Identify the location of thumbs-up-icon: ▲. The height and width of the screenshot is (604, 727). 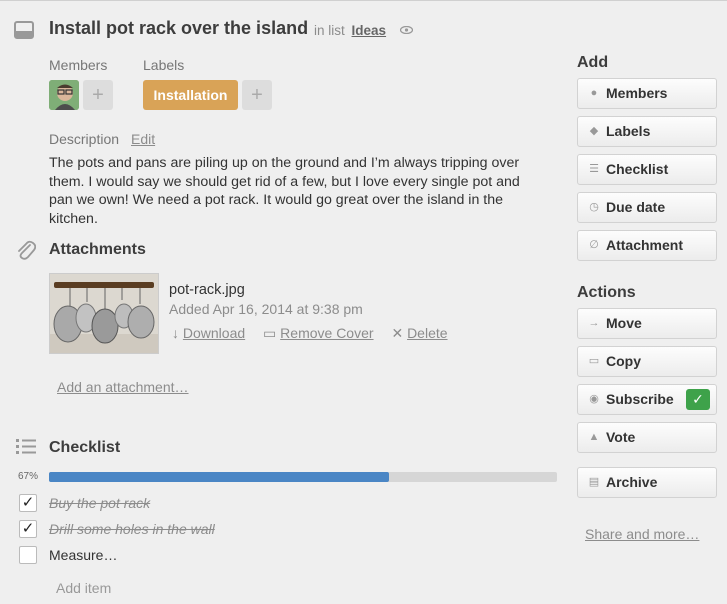
(594, 437).